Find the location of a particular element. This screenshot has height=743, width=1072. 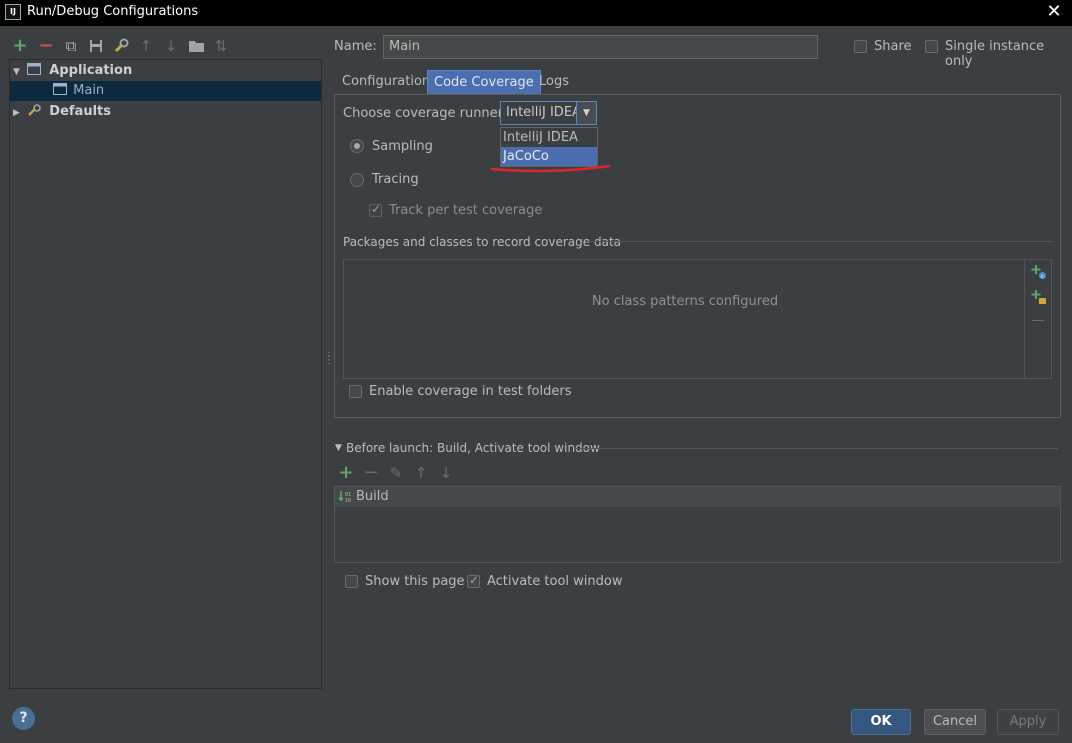

coverage-runner-value: IntelliJ IDEA is located at coordinates (543, 112).